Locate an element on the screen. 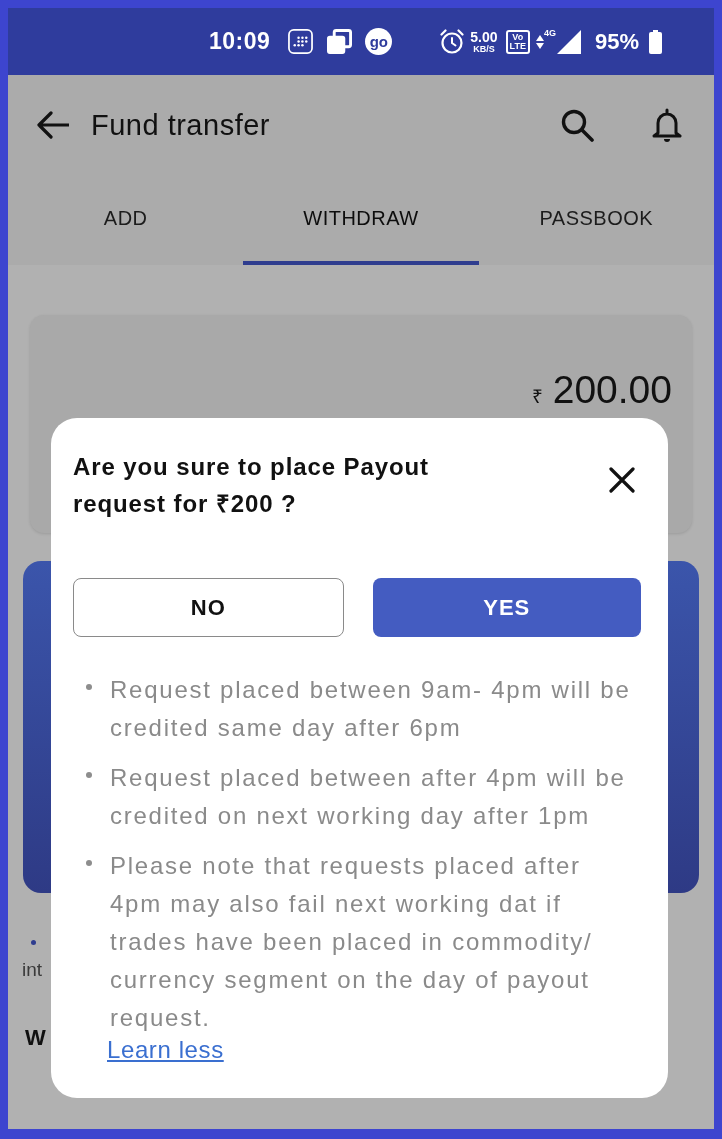 This screenshot has width=722, height=1139. network-speed: 5.00 is located at coordinates (484, 36).